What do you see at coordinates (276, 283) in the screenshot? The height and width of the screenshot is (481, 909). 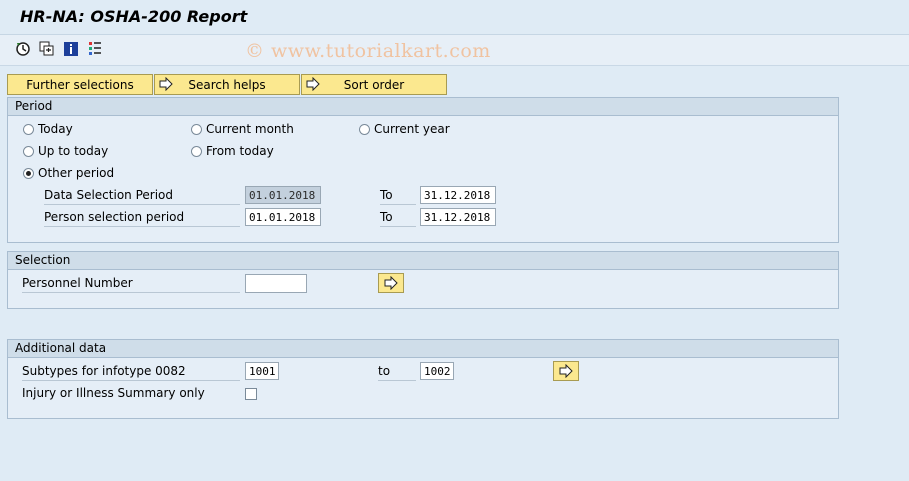 I see `personnel-number-field` at bounding box center [276, 283].